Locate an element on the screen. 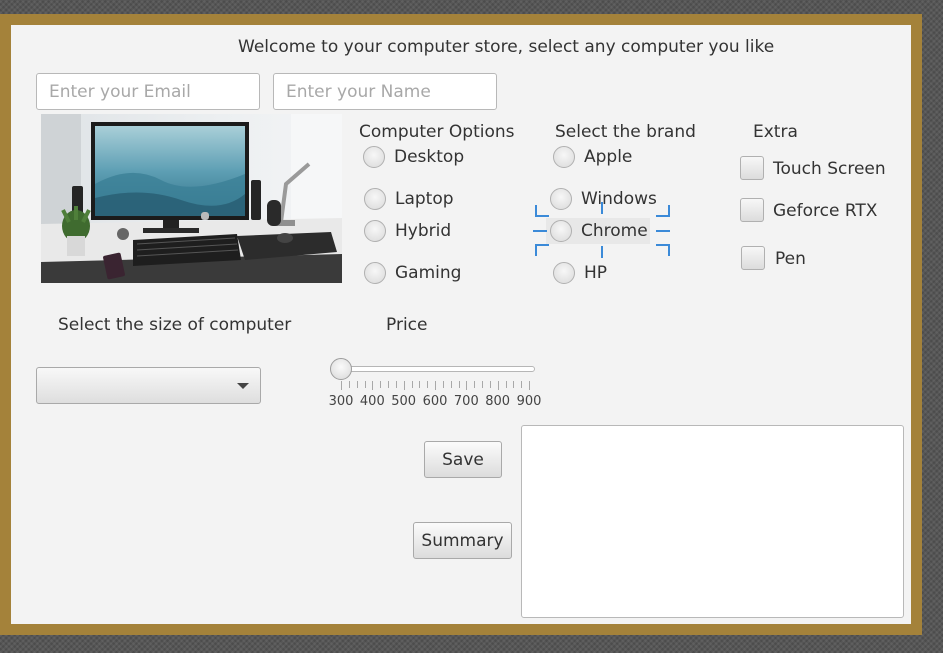  slider-tick-label: 500 is located at coordinates (404, 401).